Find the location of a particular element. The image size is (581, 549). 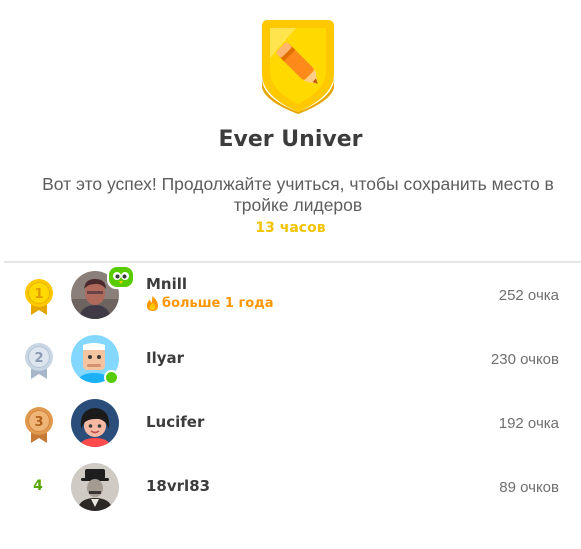

xp-value: 89 очков is located at coordinates (529, 487).